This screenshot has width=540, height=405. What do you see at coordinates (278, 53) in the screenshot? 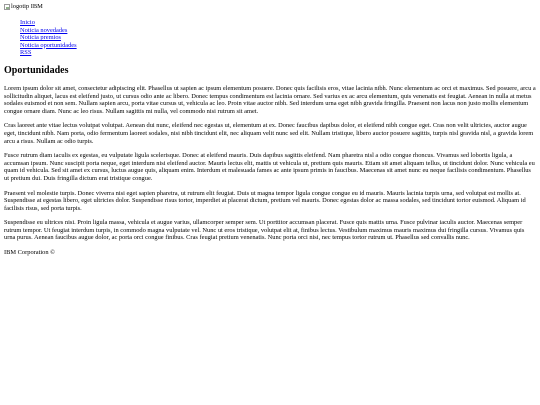
I see `nav-item-rss: RSS` at bounding box center [278, 53].